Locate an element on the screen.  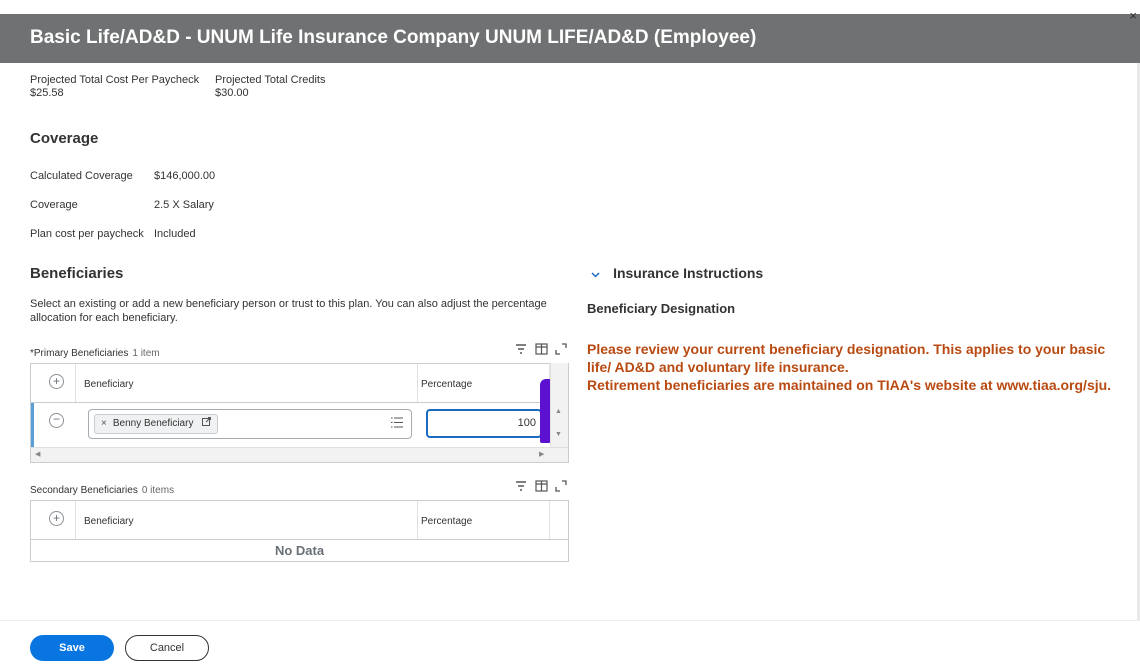
primary-count: 1 item is located at coordinates (146, 353).